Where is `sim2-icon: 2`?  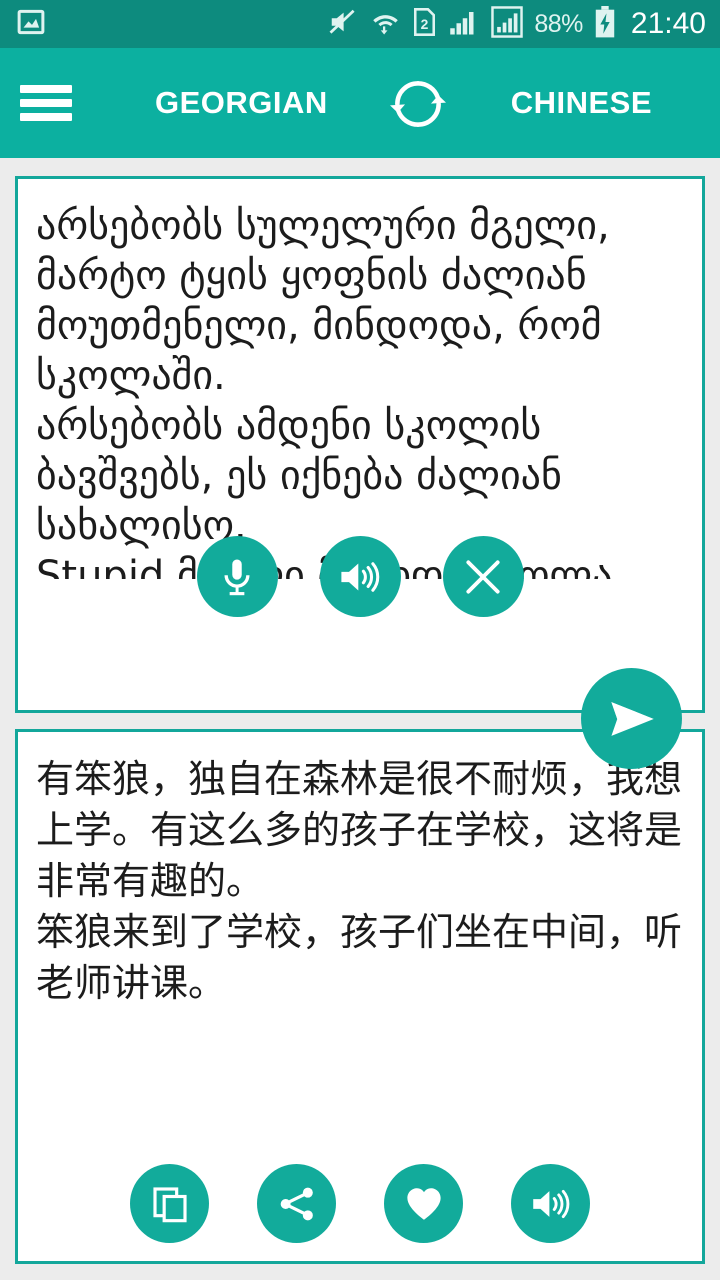 sim2-icon: 2 is located at coordinates (424, 24).